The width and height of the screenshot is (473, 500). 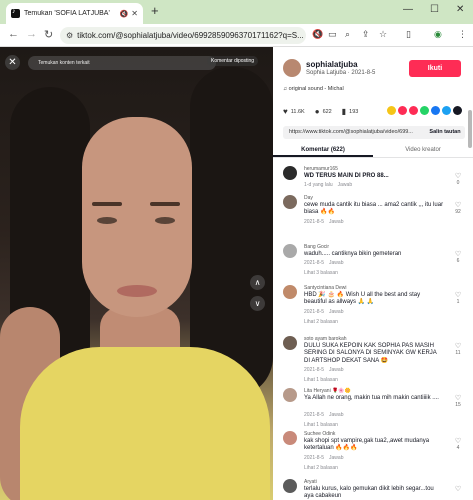 I want to click on comment-like-button: ♡ 4, so click(x=458, y=444).